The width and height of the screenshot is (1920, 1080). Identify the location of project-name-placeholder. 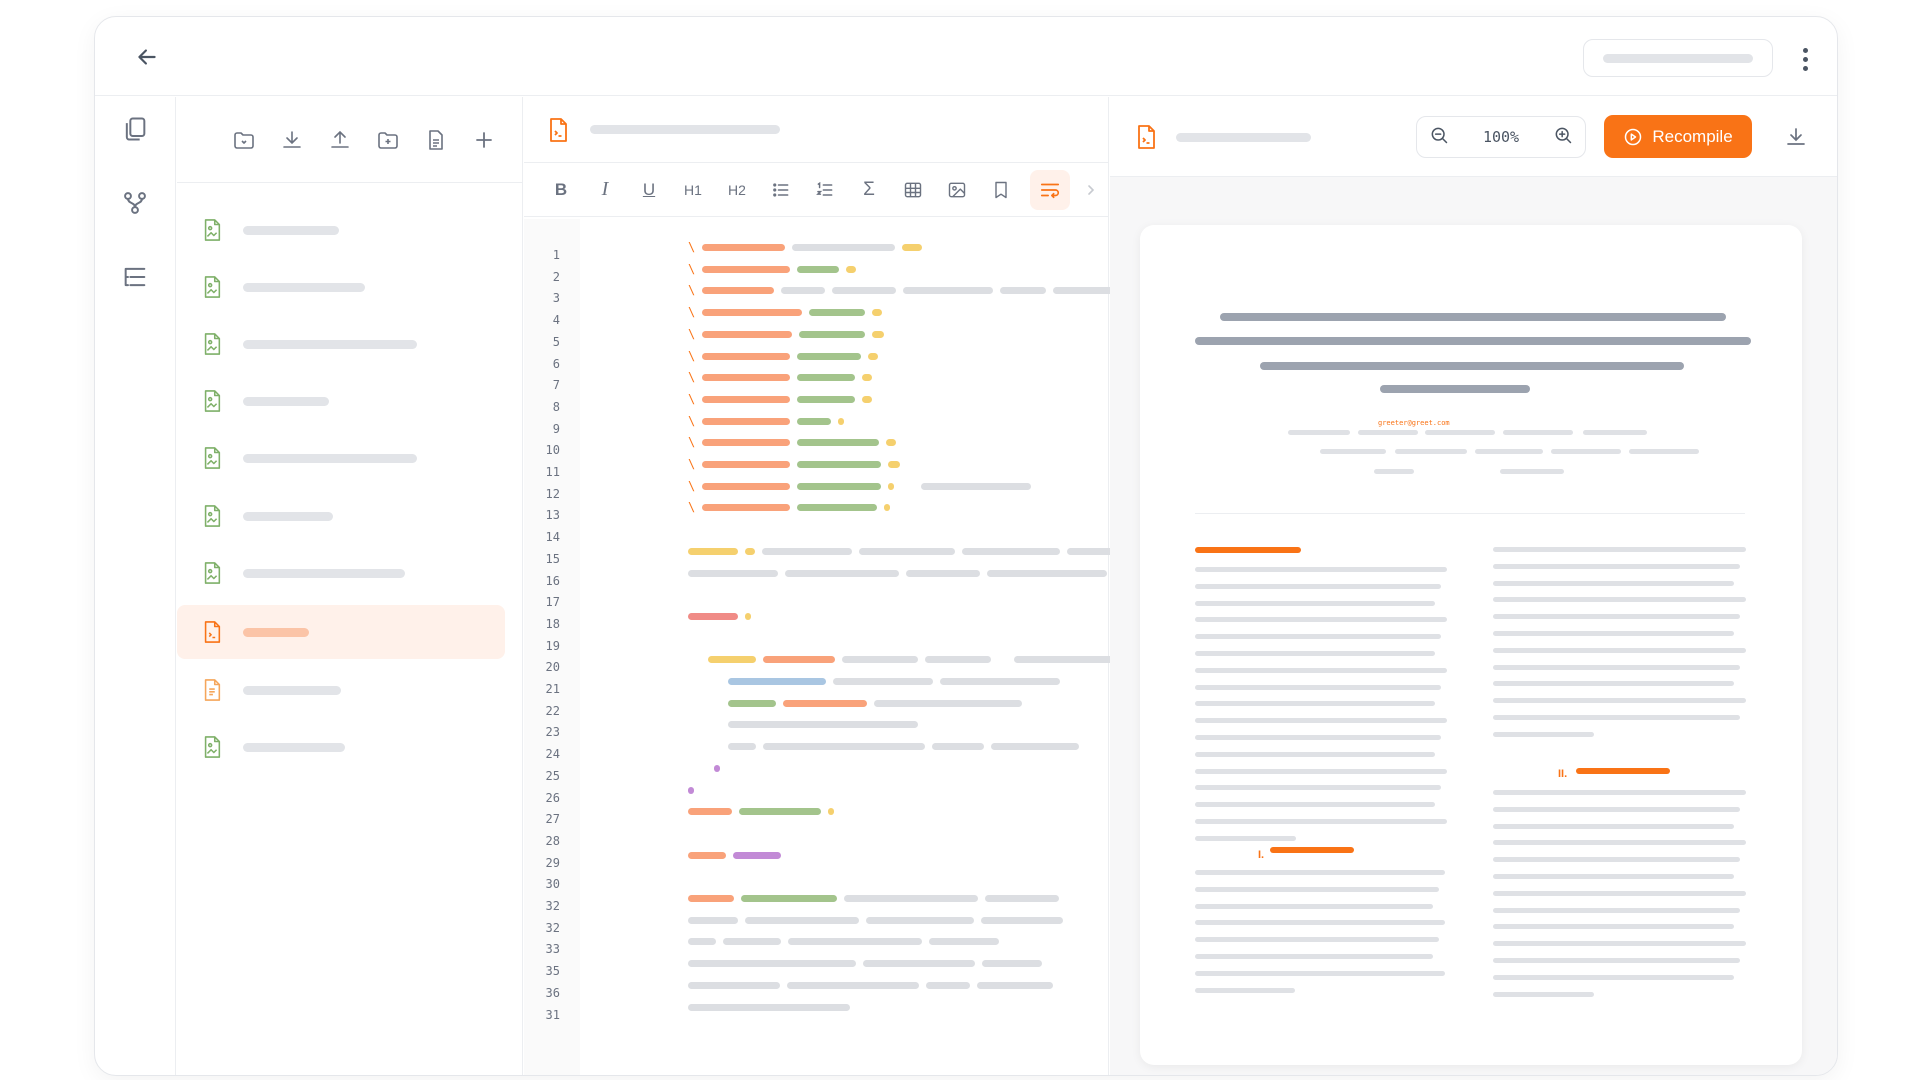
(1678, 58).